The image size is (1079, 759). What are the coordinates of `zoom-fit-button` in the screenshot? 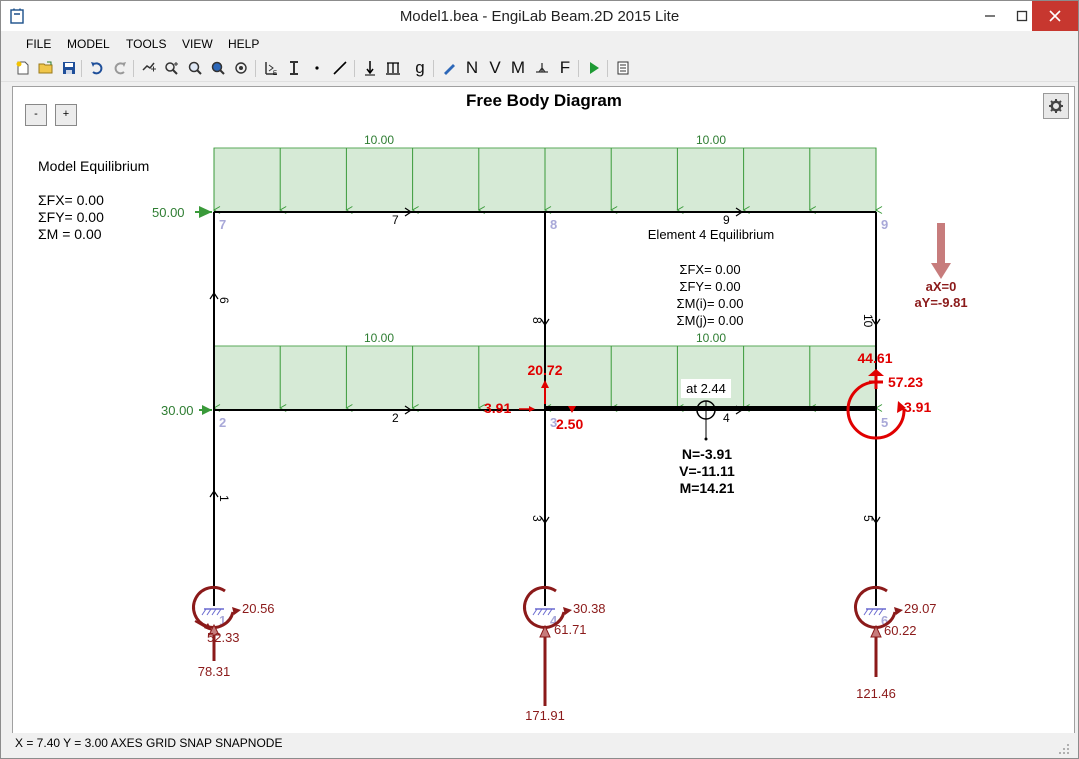 It's located at (149, 68).